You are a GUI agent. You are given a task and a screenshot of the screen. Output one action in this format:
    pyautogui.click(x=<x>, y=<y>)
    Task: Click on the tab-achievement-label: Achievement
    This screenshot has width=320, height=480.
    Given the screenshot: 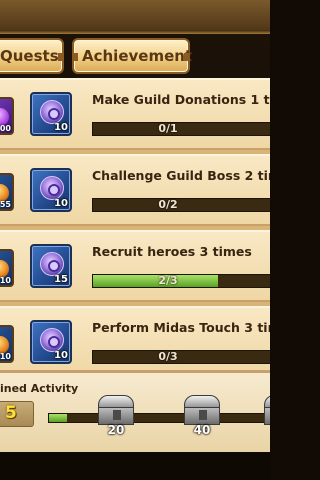 What is the action you would take?
    pyautogui.click(x=137, y=56)
    